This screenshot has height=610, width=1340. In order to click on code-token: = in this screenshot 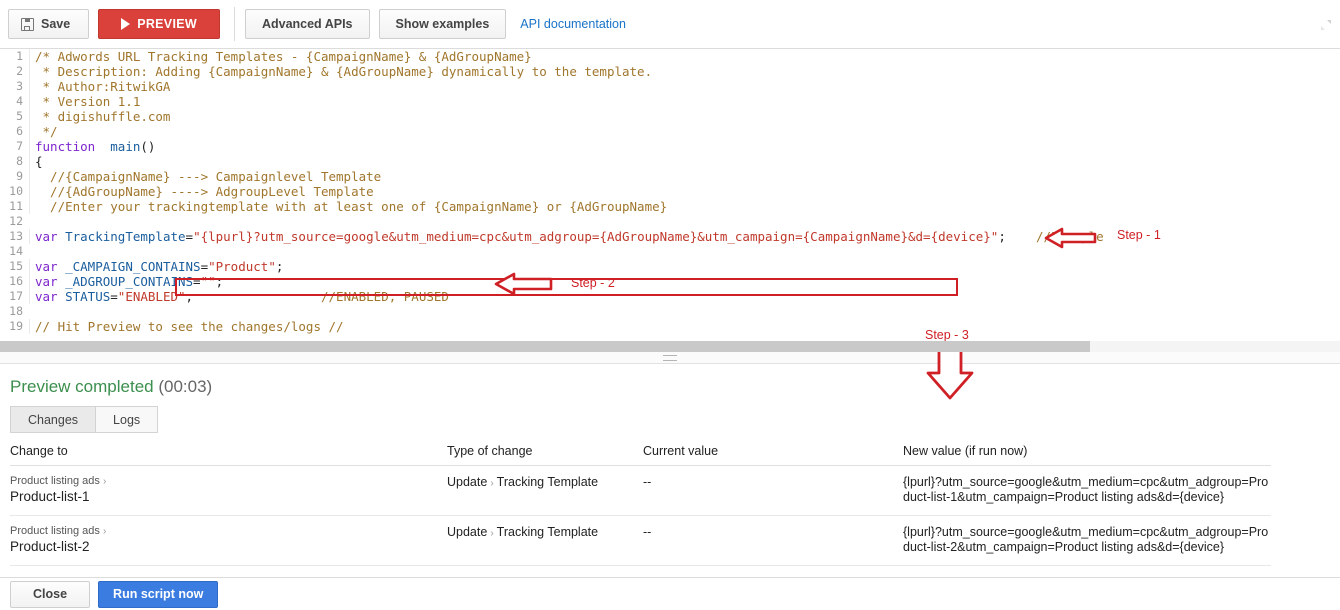, I will do `click(204, 266)`.